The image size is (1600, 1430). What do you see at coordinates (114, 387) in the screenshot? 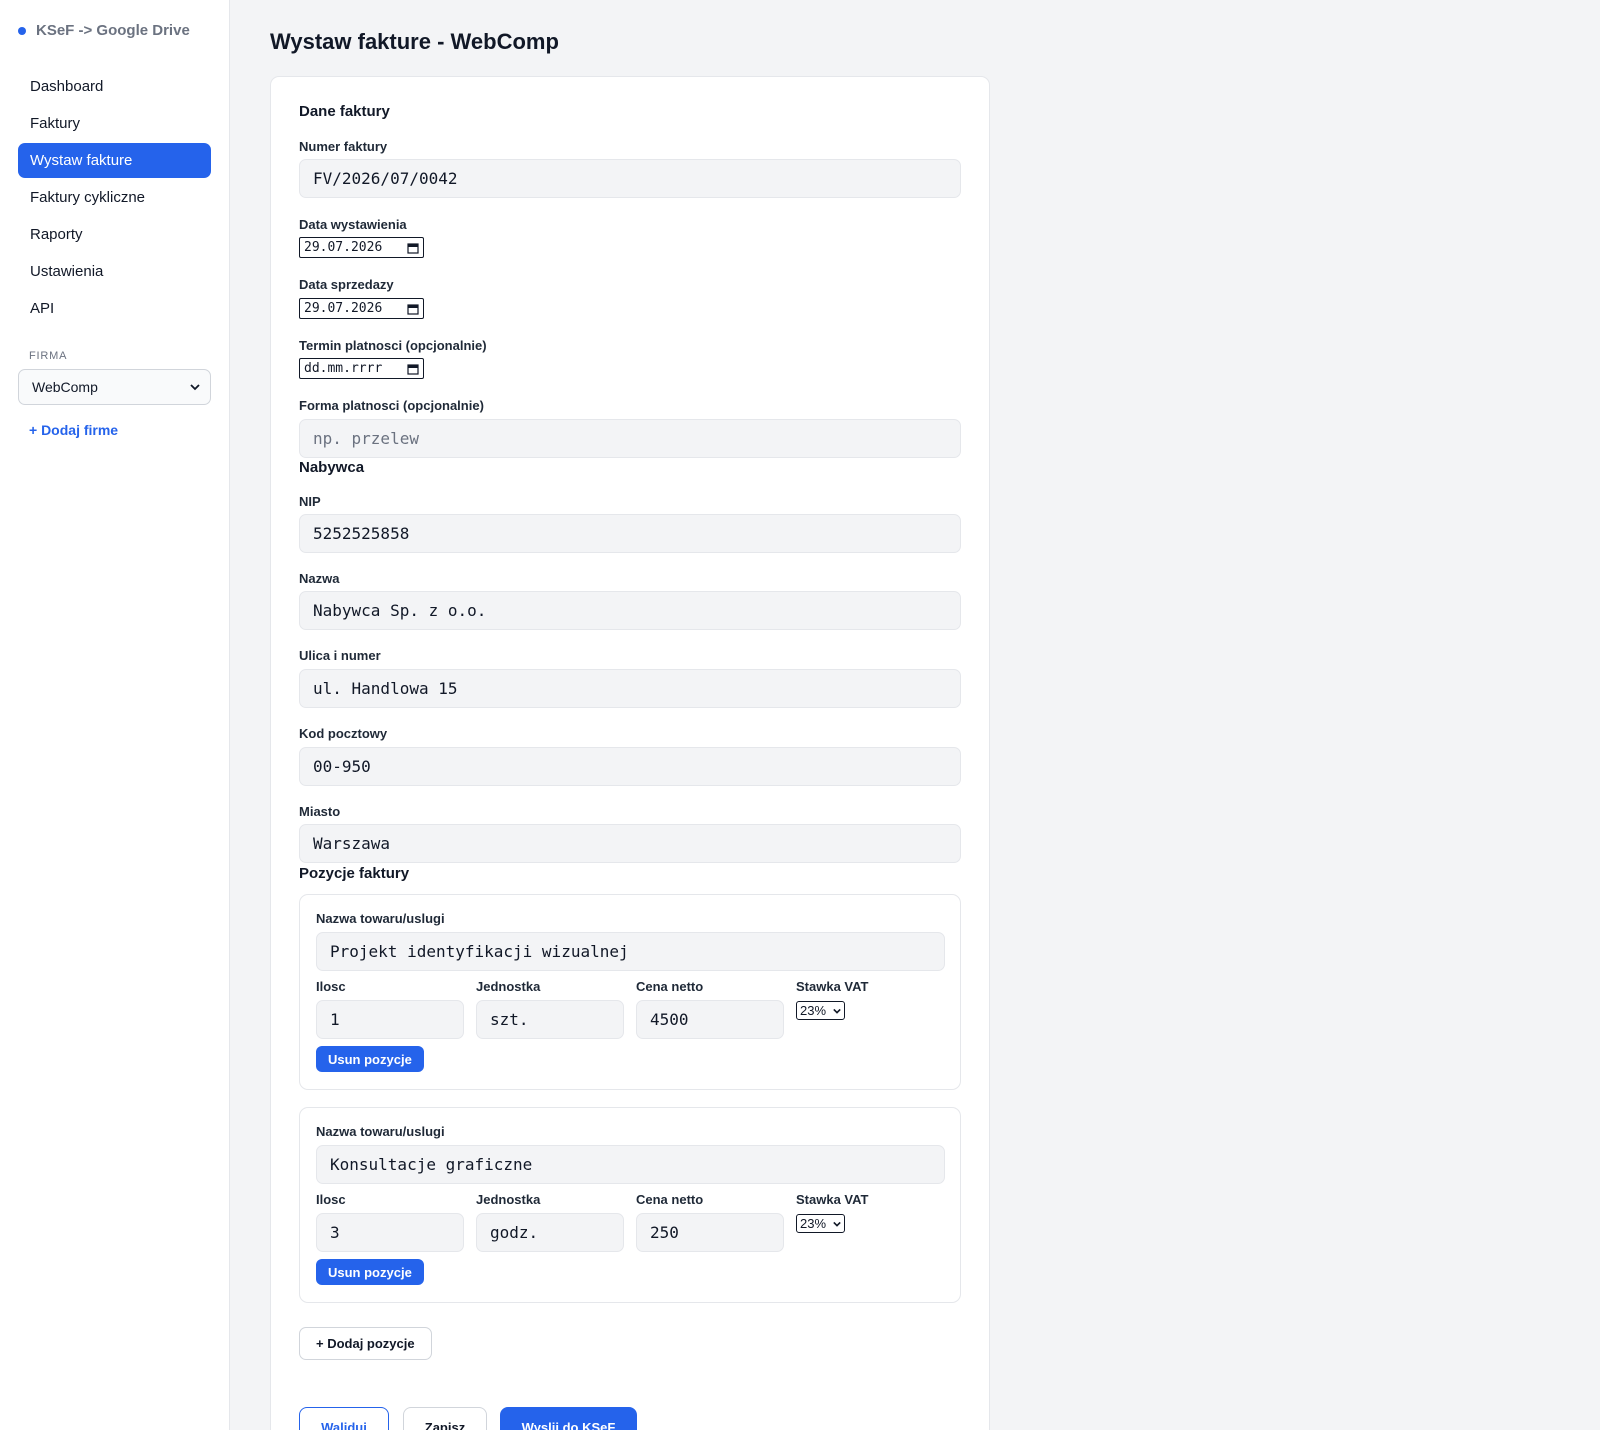
I see `firm-select: WebComp` at bounding box center [114, 387].